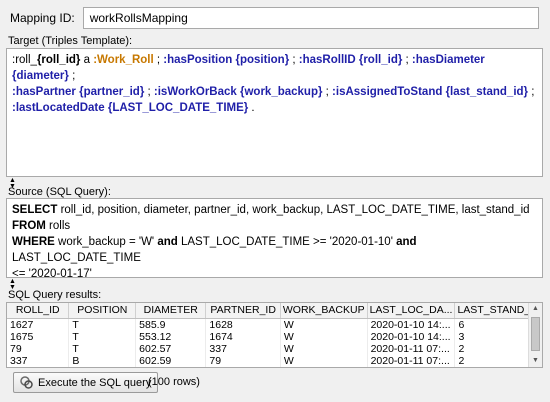 The width and height of the screenshot is (550, 402). I want to click on execute-sql-button: Execute the SQL query, so click(86, 382).